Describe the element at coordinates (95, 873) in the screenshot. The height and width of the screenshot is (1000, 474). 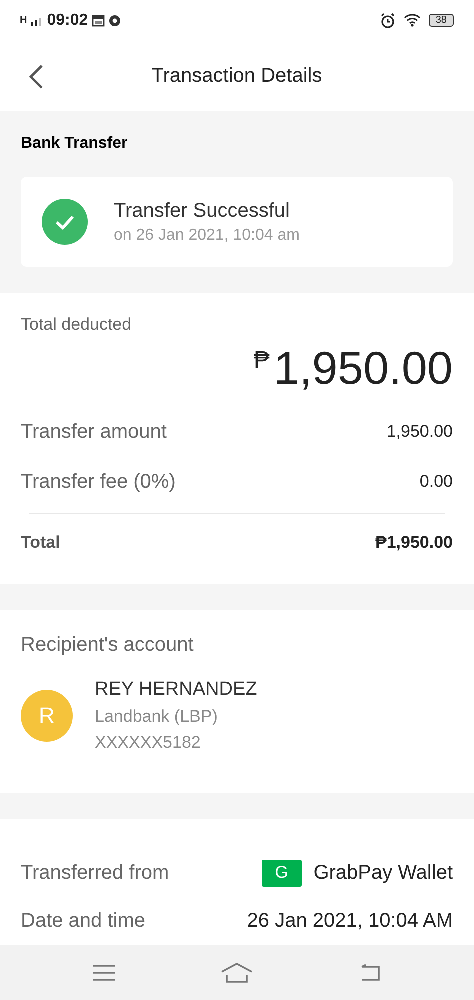
I see `detail-label: Transferred from` at that location.